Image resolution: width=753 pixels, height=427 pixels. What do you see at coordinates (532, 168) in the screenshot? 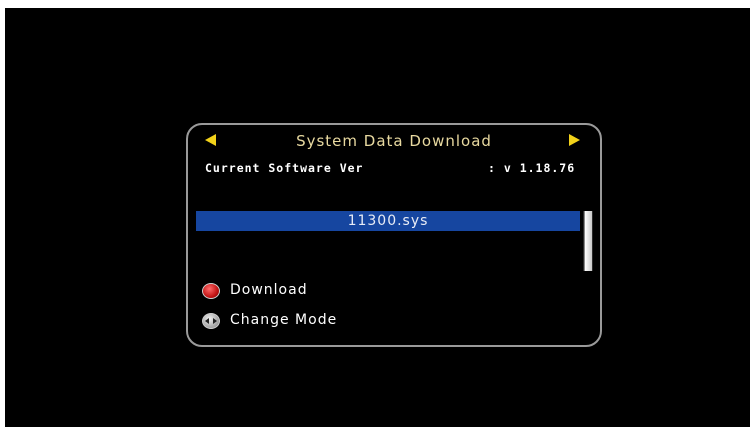
I see `software-version-value: : v 1.18.76` at bounding box center [532, 168].